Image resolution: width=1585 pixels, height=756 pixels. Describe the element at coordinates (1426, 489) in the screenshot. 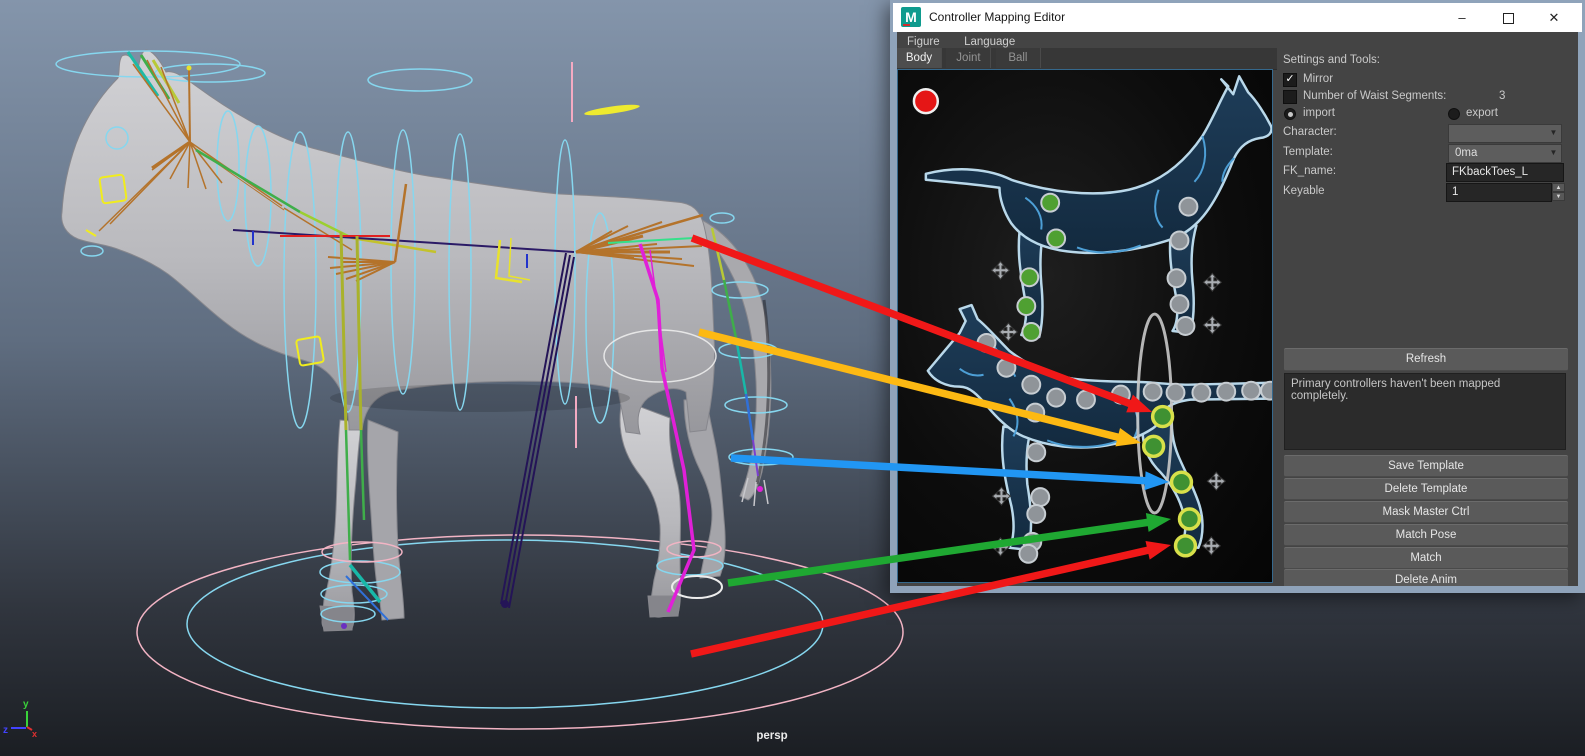

I see `delete-template-button: Delete Template` at that location.